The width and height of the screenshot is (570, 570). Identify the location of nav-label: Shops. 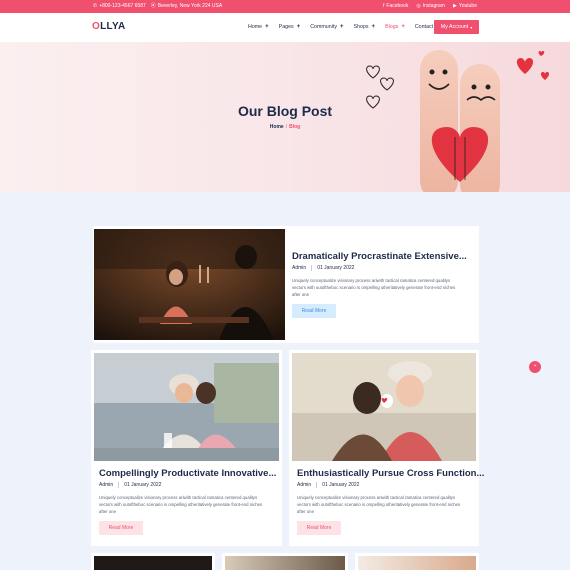
(361, 27).